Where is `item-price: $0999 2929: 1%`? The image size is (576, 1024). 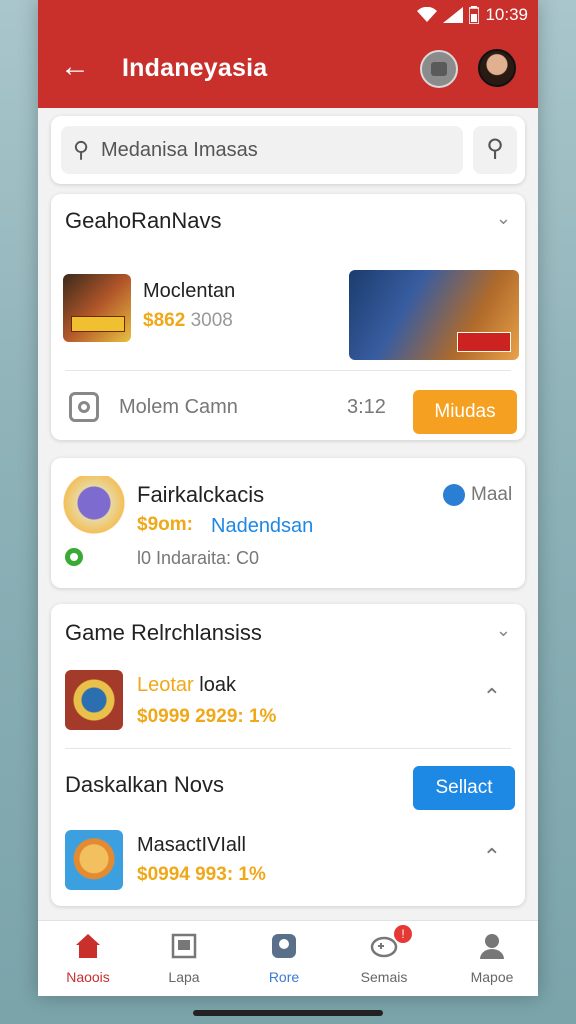
item-price: $0999 2929: 1% is located at coordinates (207, 716).